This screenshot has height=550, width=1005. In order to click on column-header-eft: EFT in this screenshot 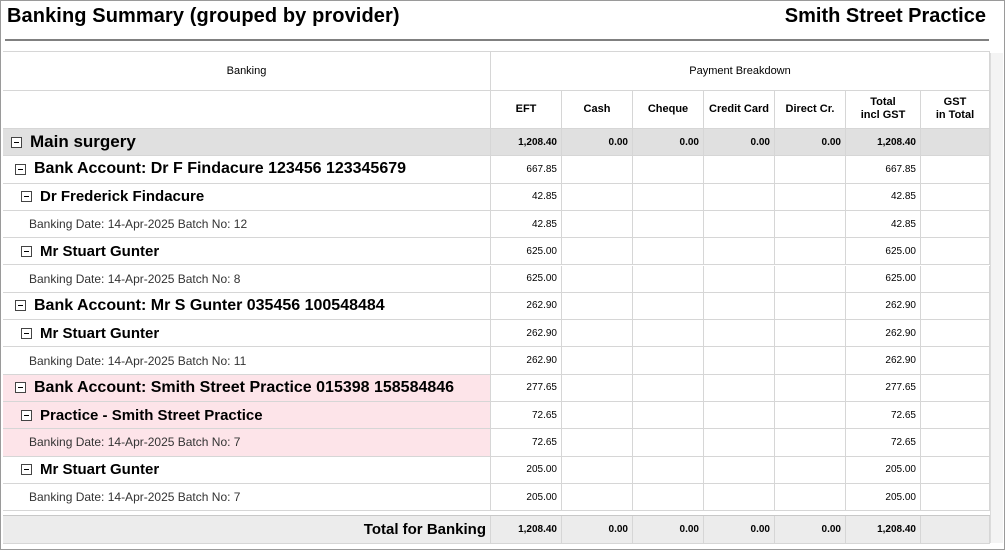, I will do `click(526, 109)`.